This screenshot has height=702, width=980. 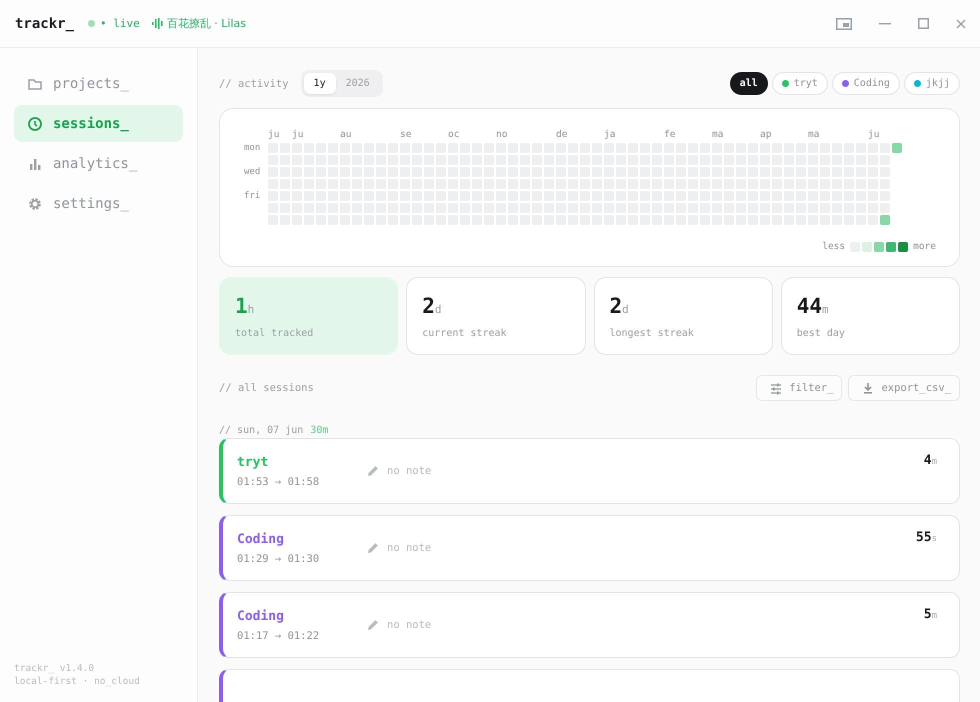 What do you see at coordinates (319, 430) in the screenshot?
I see `day-total: 30m` at bounding box center [319, 430].